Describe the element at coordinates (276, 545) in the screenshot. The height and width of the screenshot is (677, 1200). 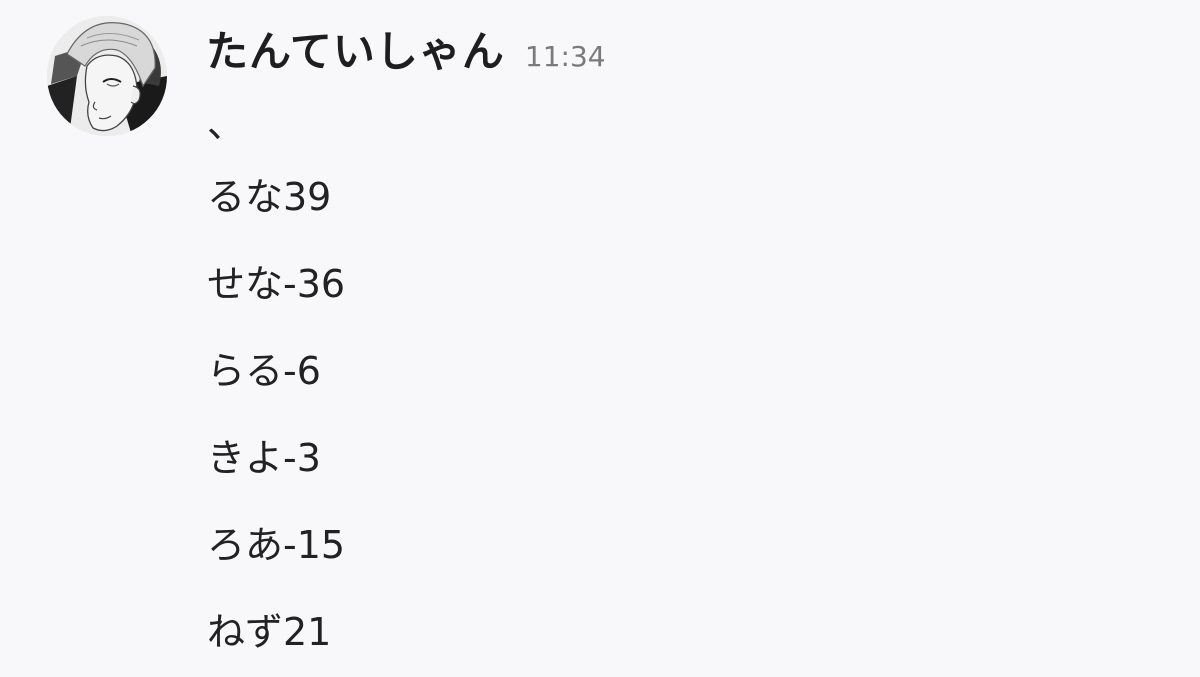
I see `message-line: ろあ-15` at that location.